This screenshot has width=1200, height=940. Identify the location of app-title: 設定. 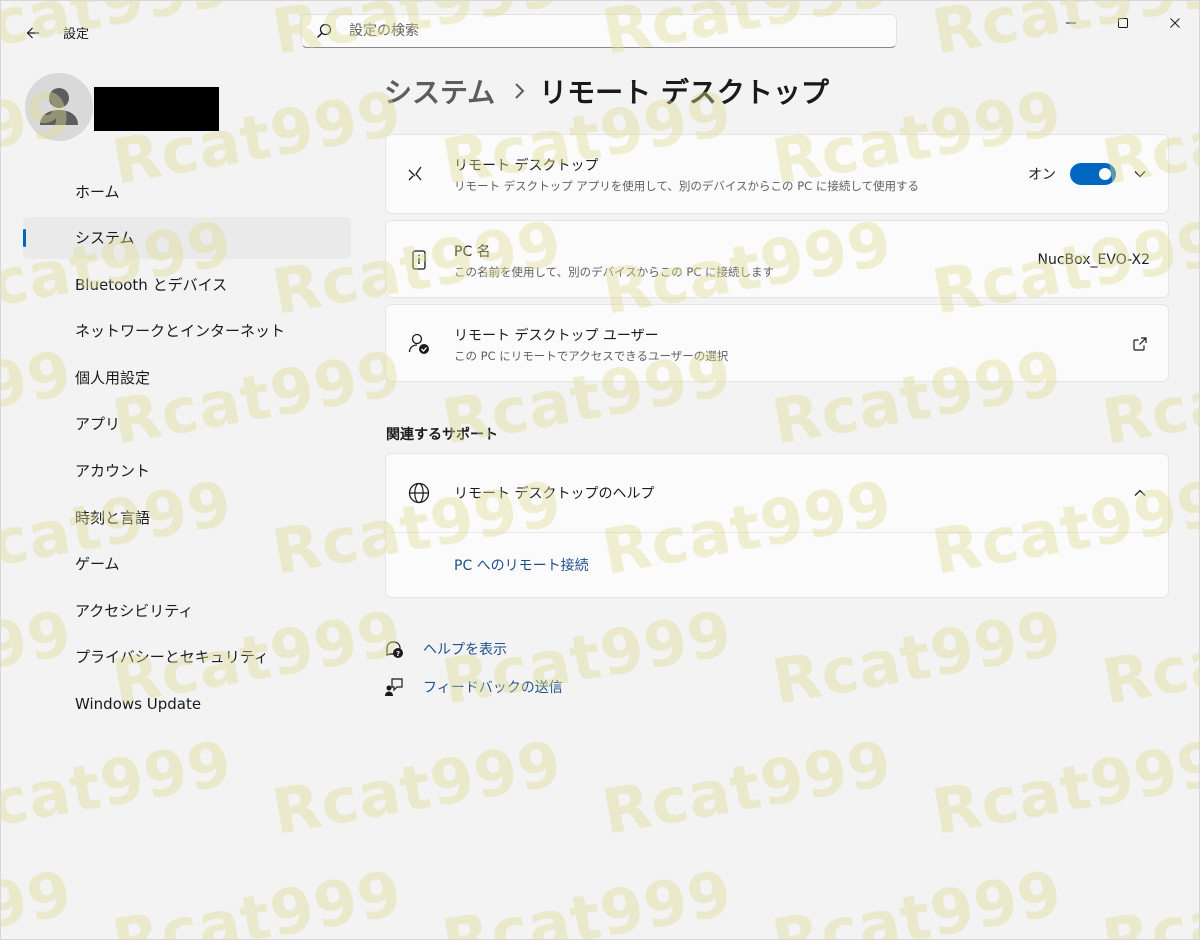
(76, 34).